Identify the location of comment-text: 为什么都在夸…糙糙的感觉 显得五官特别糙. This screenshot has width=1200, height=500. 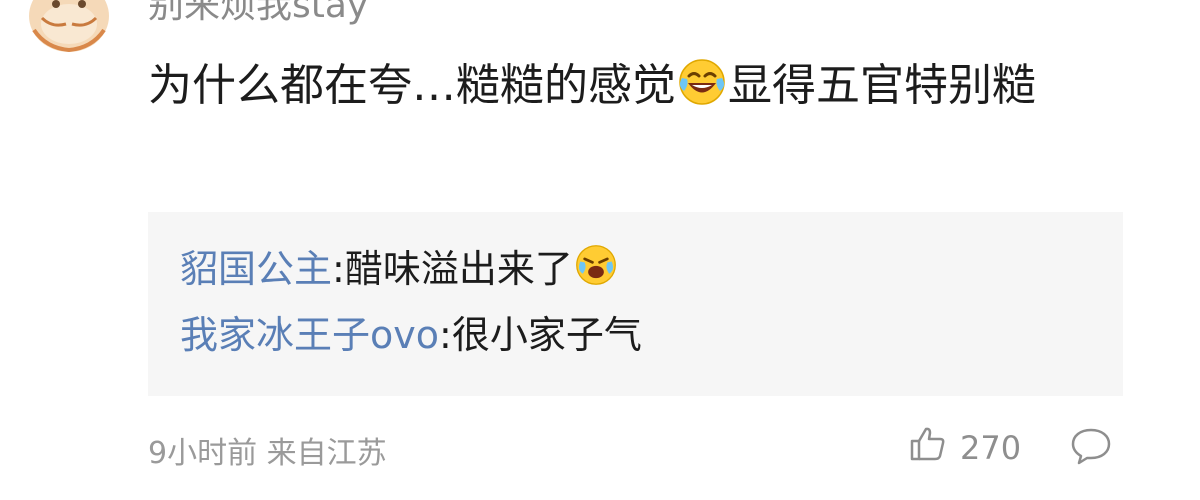
(638, 86).